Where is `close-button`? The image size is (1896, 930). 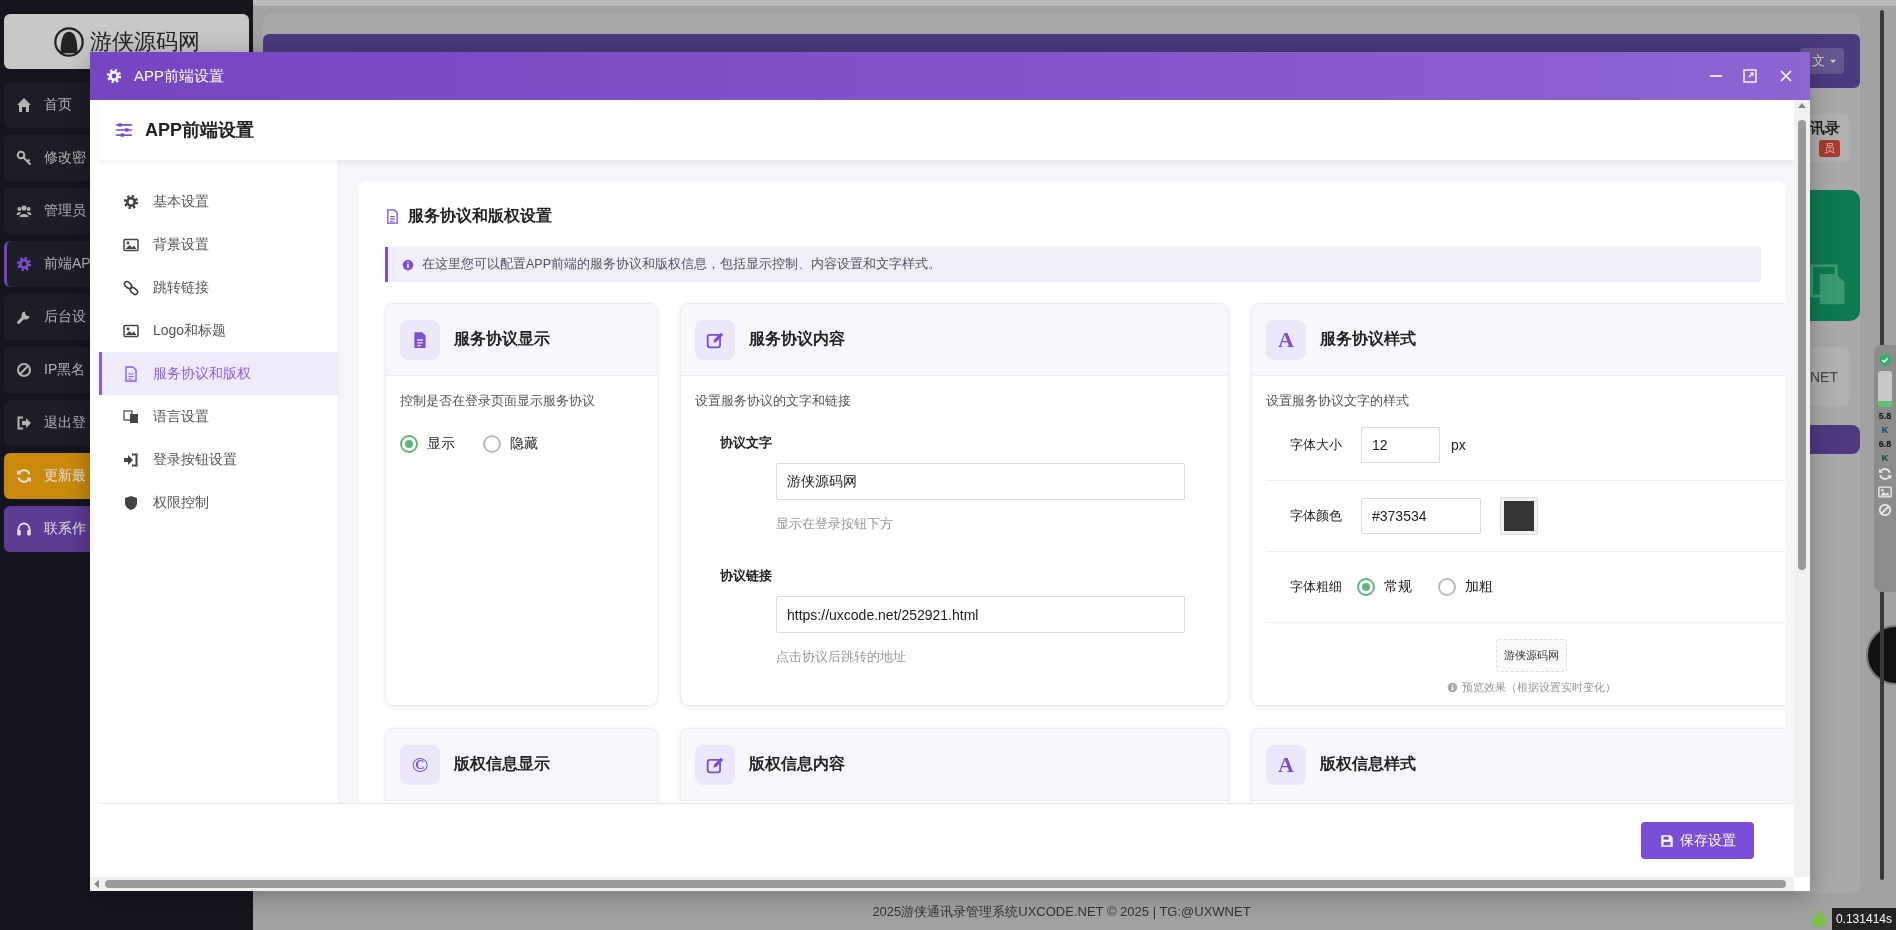 close-button is located at coordinates (1786, 76).